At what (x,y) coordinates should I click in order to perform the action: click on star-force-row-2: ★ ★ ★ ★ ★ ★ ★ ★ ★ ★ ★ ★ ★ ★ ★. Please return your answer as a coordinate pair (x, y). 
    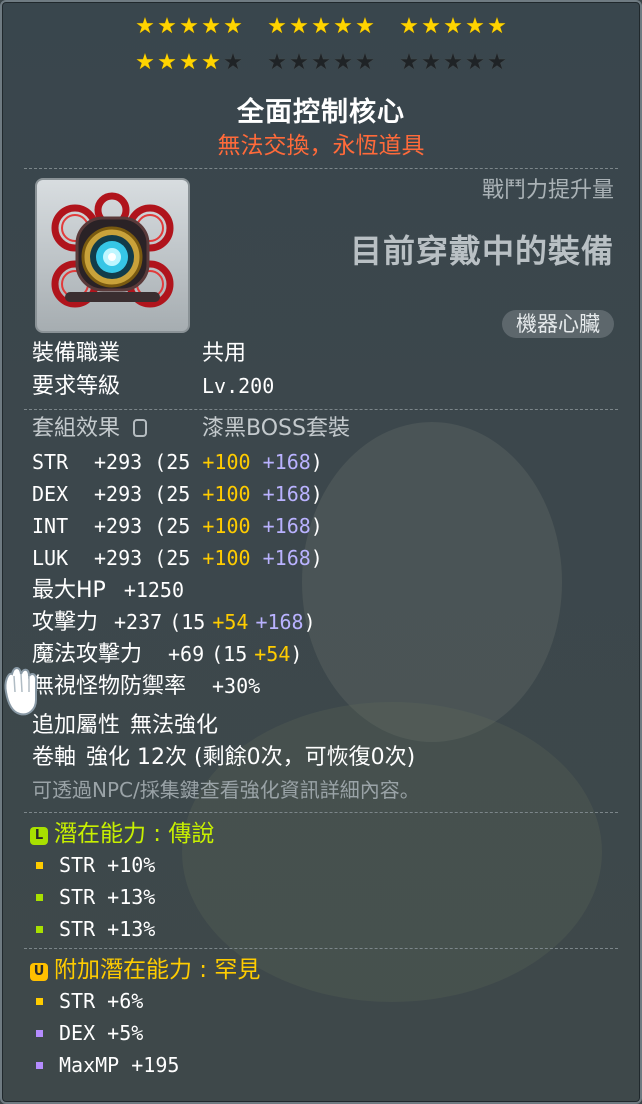
    Looking at the image, I should click on (321, 63).